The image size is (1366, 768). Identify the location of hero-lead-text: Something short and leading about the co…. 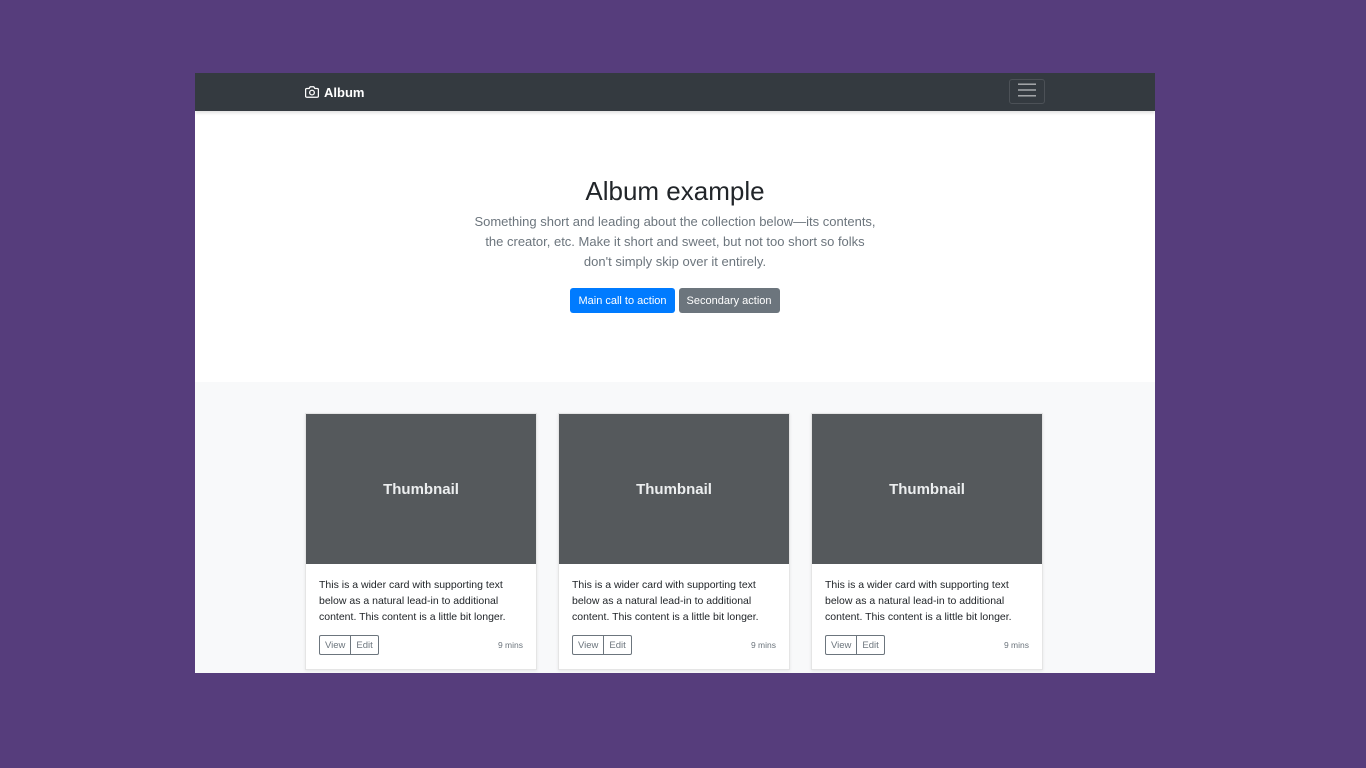
(675, 241).